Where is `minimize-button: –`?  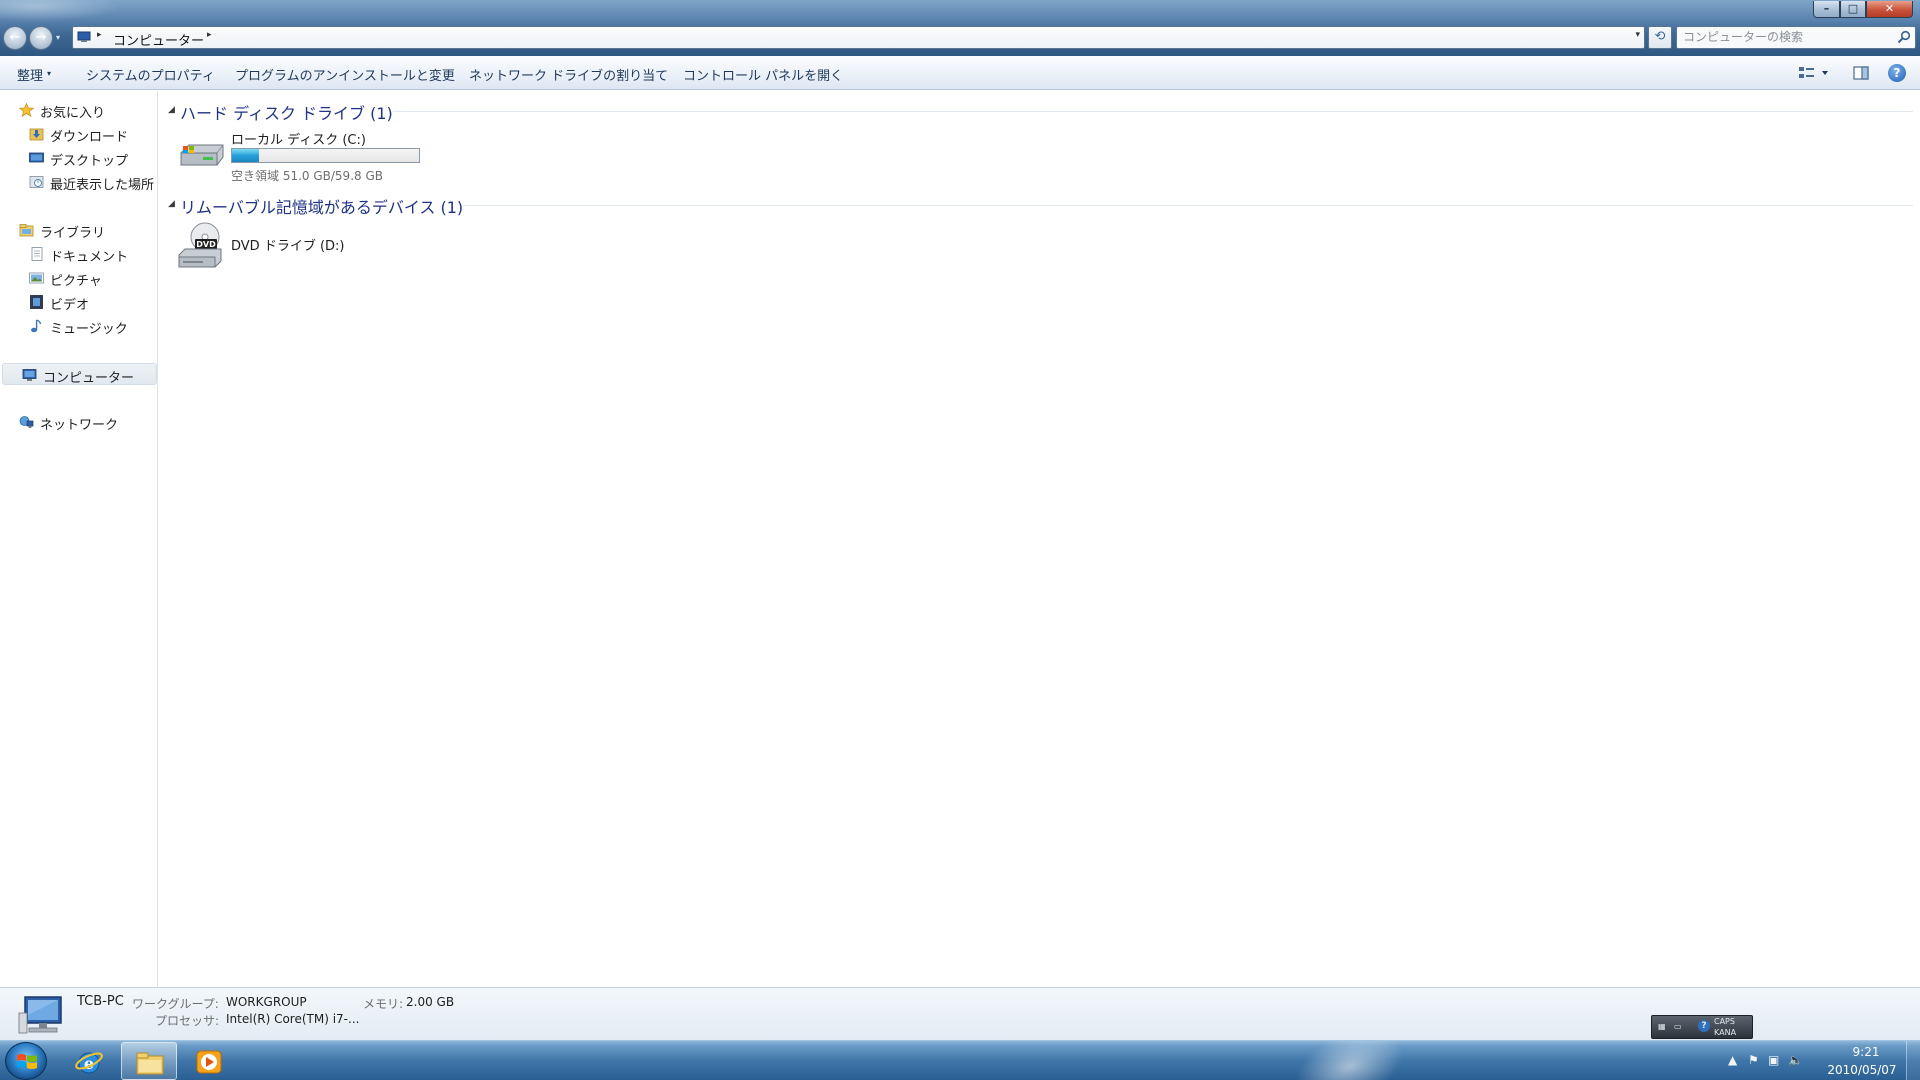
minimize-button: – is located at coordinates (1826, 9).